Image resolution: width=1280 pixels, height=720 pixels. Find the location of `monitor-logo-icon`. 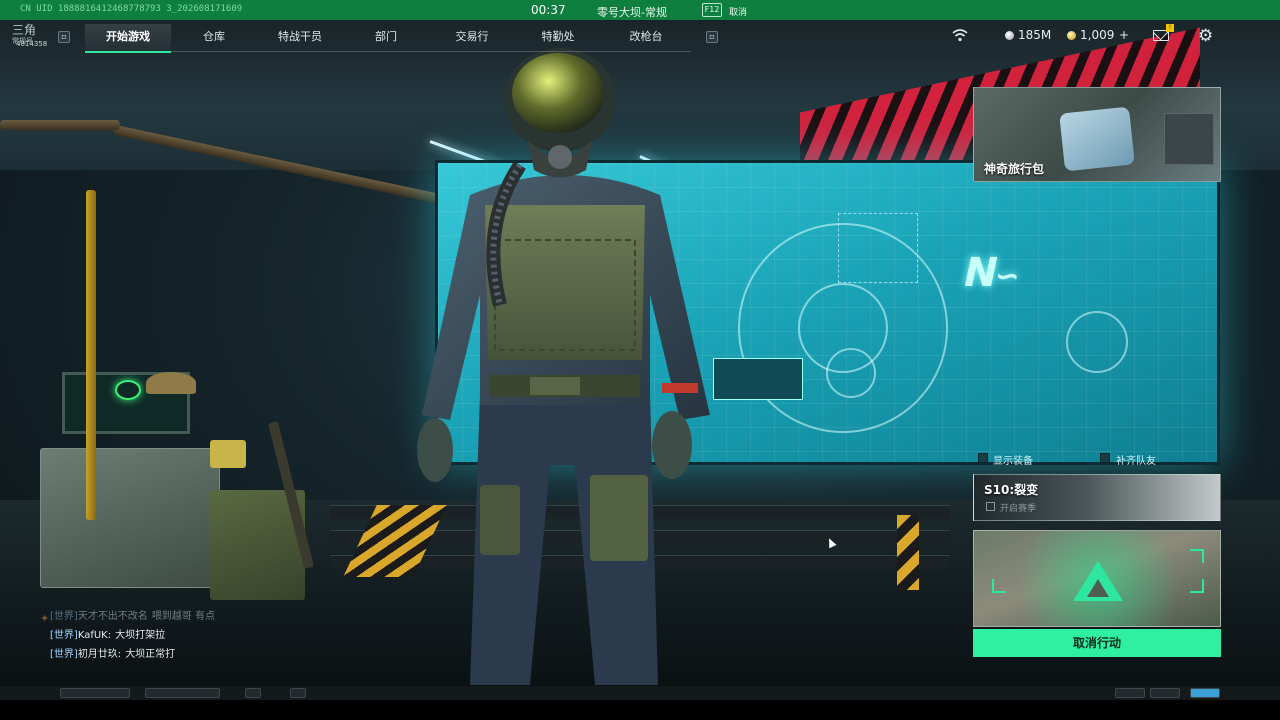

monitor-logo-icon is located at coordinates (128, 390).